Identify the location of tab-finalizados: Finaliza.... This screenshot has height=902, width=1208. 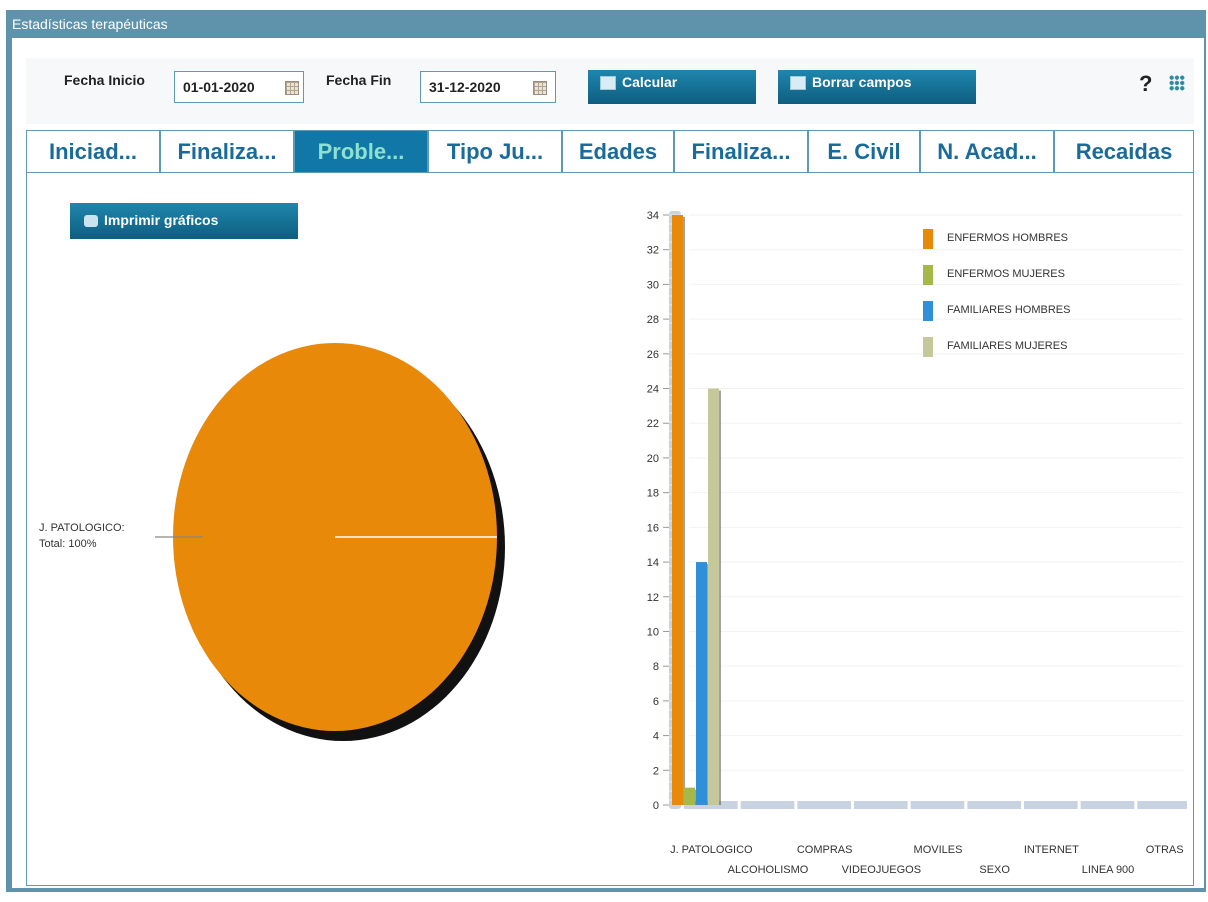
(227, 151).